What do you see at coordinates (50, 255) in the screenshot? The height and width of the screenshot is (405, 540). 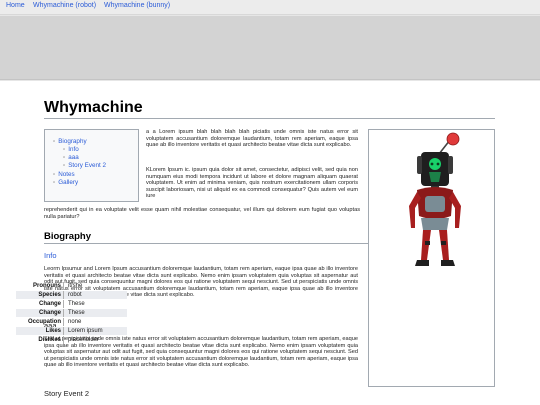 I see `info-heading: Info` at bounding box center [50, 255].